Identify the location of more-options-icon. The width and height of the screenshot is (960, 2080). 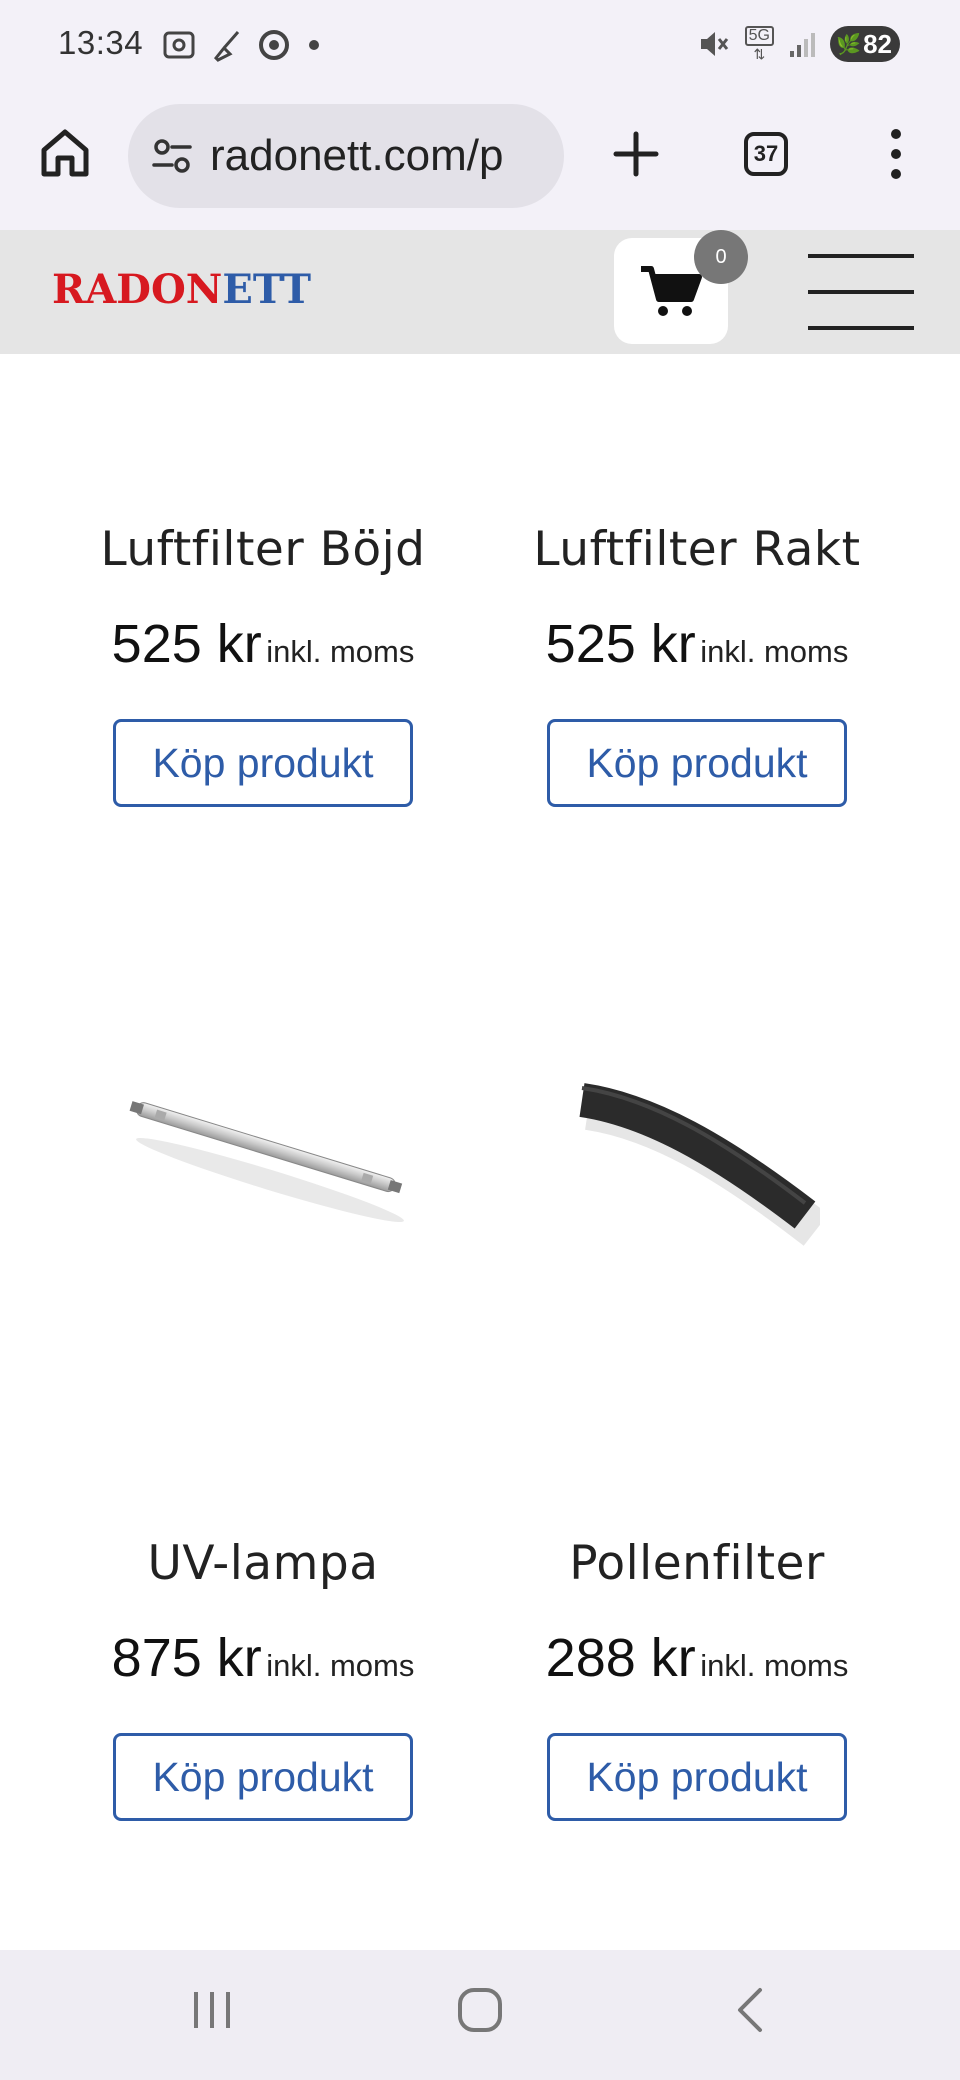
(896, 154).